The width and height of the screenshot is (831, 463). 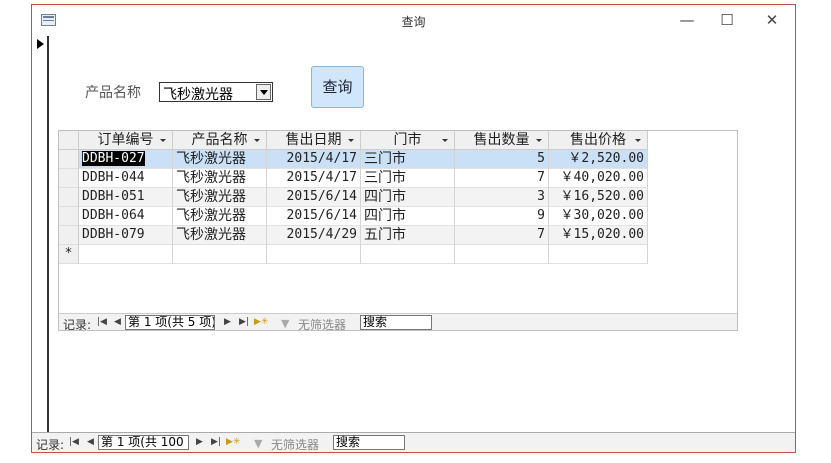 I want to click on cell-order-id: DDBH-051, so click(x=126, y=197).